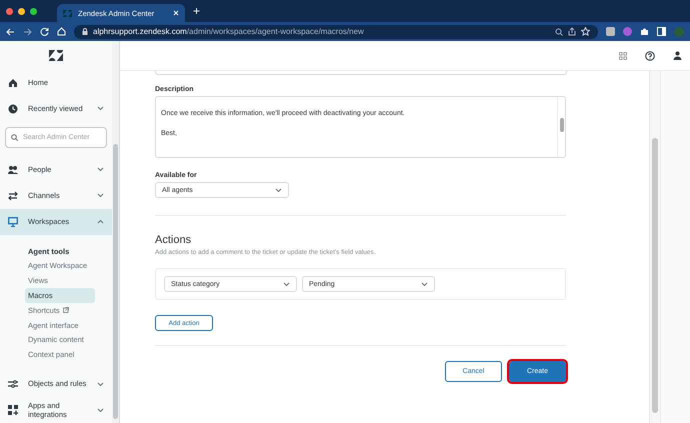 The height and width of the screenshot is (423, 690). Describe the element at coordinates (228, 31) in the screenshot. I see `url-text: alphrsupport.zendesk.com/admin/workspaces/agent-workspace/macros/new` at that location.